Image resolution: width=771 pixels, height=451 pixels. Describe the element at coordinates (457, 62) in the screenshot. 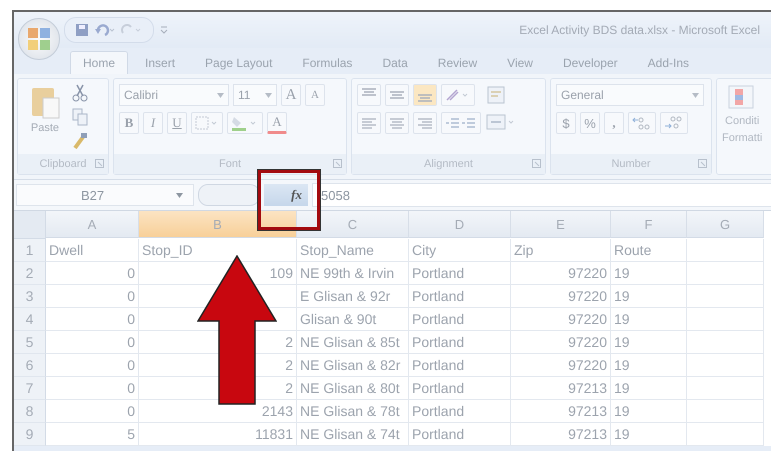

I see `ribbon-tab: Review` at that location.